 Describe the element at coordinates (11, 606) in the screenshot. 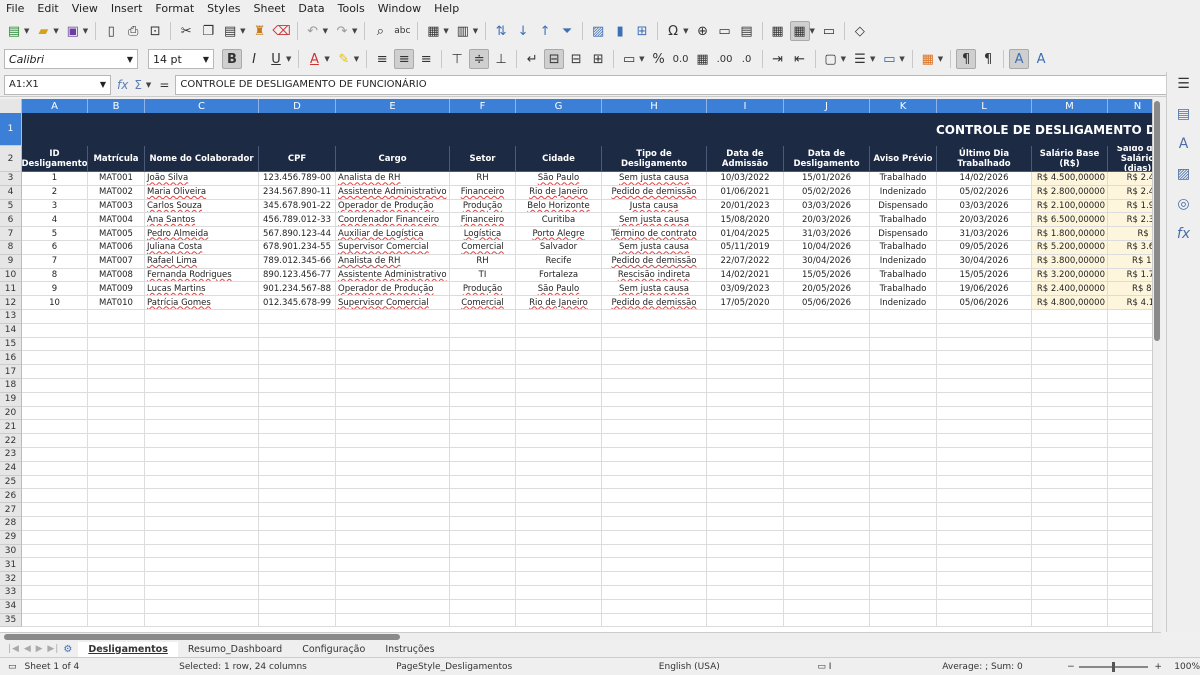

I see `row-header: 34` at that location.